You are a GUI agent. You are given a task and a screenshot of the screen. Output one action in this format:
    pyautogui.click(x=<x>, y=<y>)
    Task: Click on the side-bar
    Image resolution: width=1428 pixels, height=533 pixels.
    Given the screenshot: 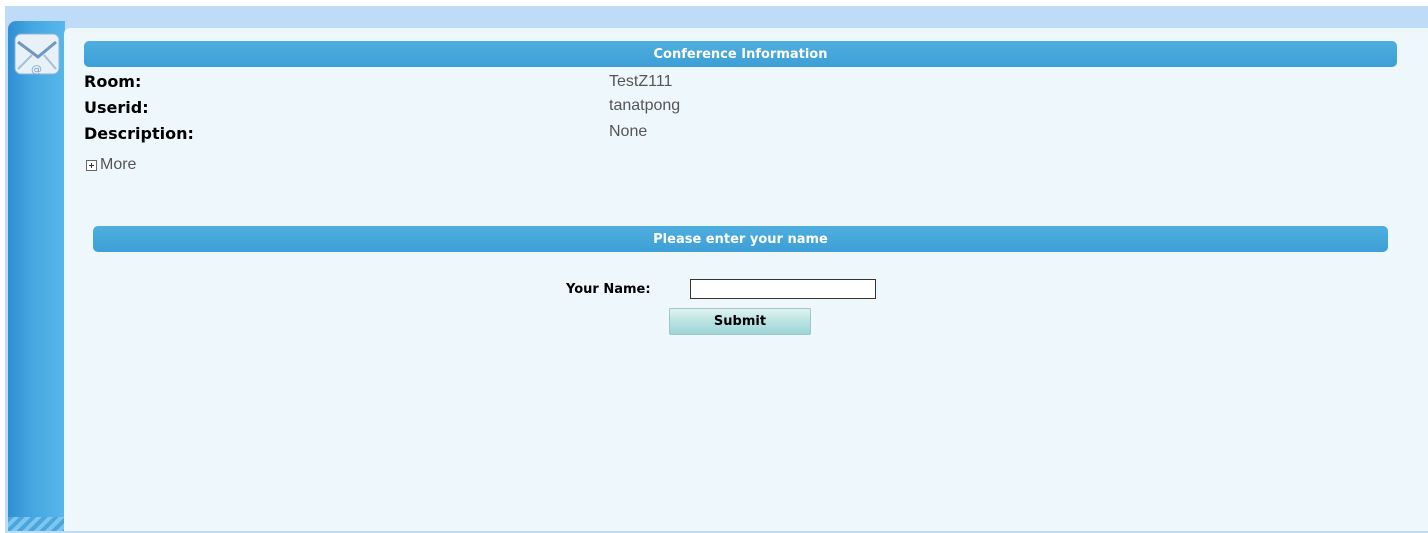 What is the action you would take?
    pyautogui.click(x=36, y=276)
    